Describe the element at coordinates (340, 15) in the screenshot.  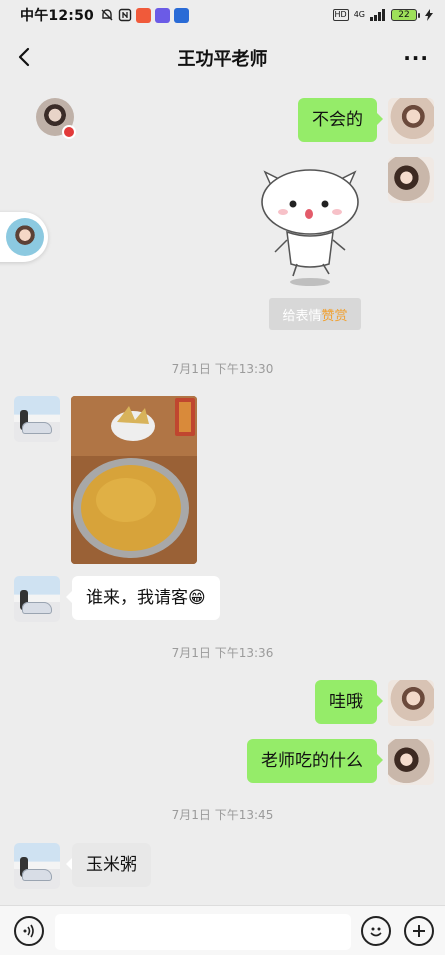
I see `hd-badge: HD` at that location.